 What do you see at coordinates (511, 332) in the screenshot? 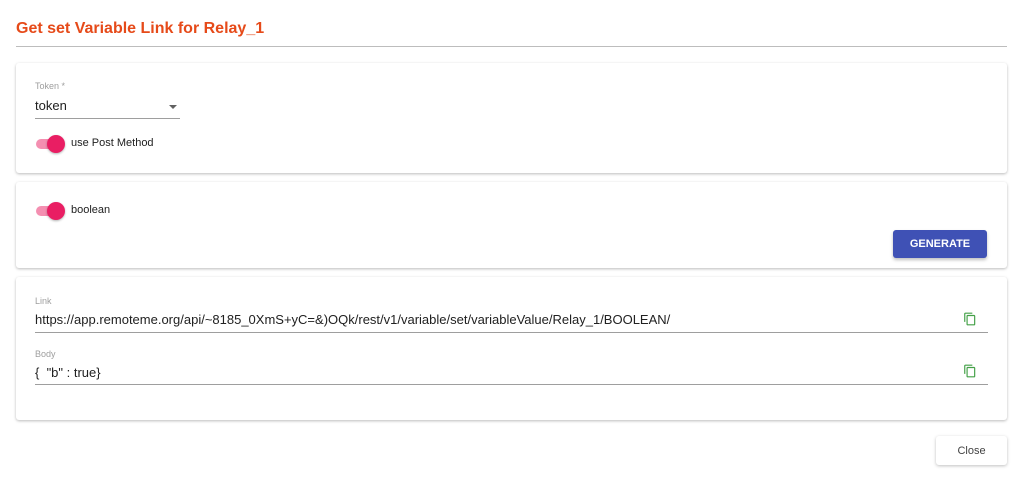
I see `link-underline` at bounding box center [511, 332].